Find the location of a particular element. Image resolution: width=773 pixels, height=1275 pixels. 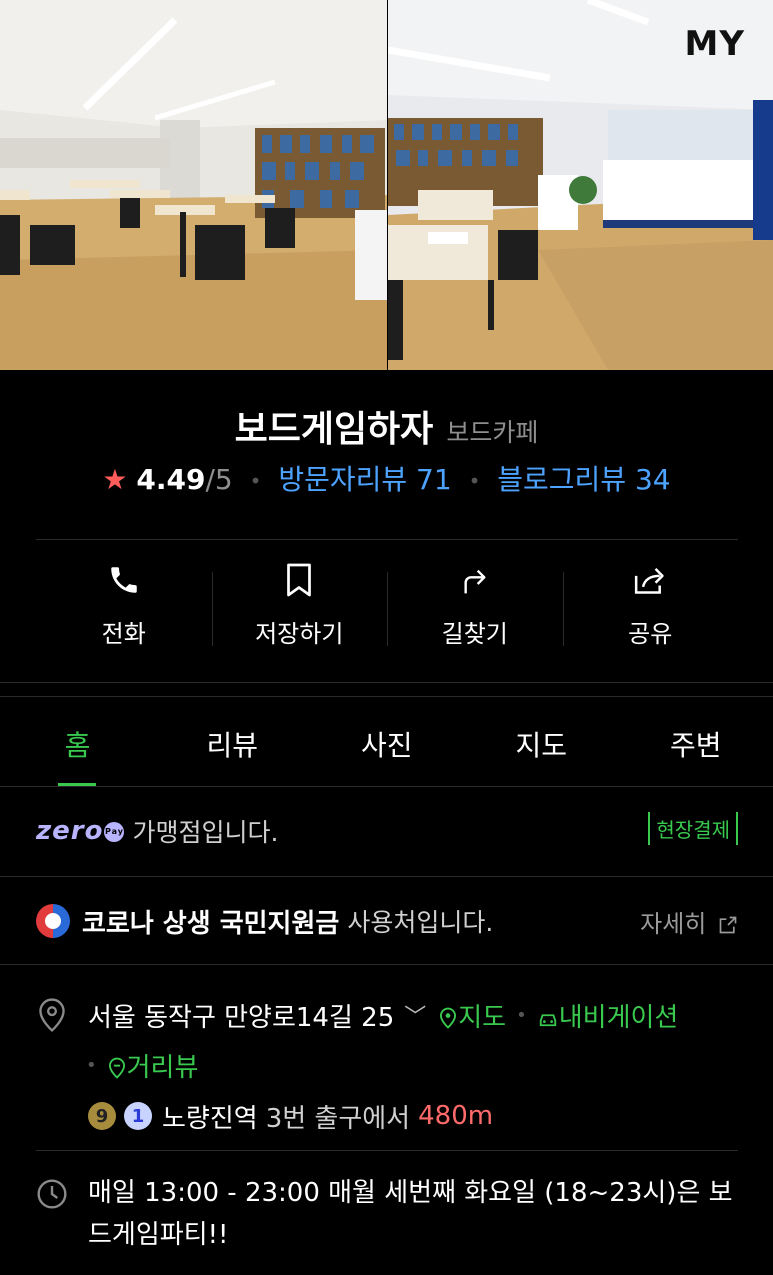

save-label: 저장하기 is located at coordinates (299, 634).